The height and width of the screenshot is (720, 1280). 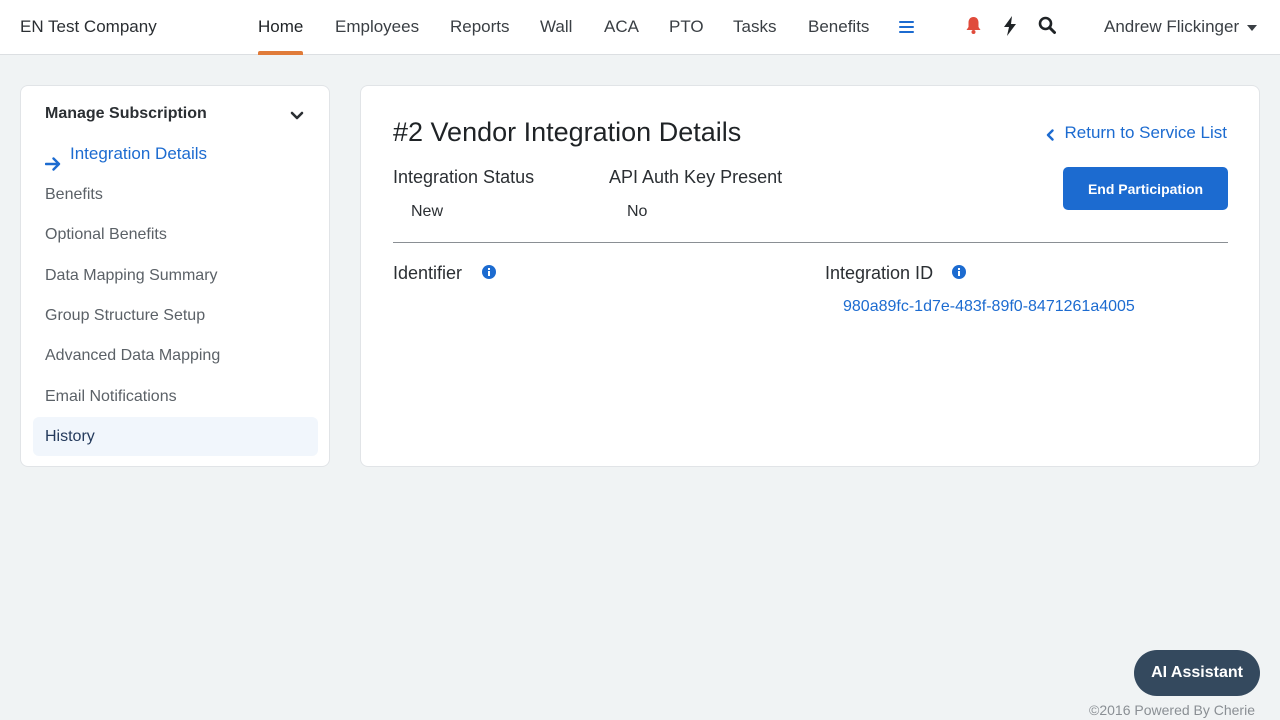 What do you see at coordinates (686, 27) in the screenshot?
I see `nav-pto: PTO` at bounding box center [686, 27].